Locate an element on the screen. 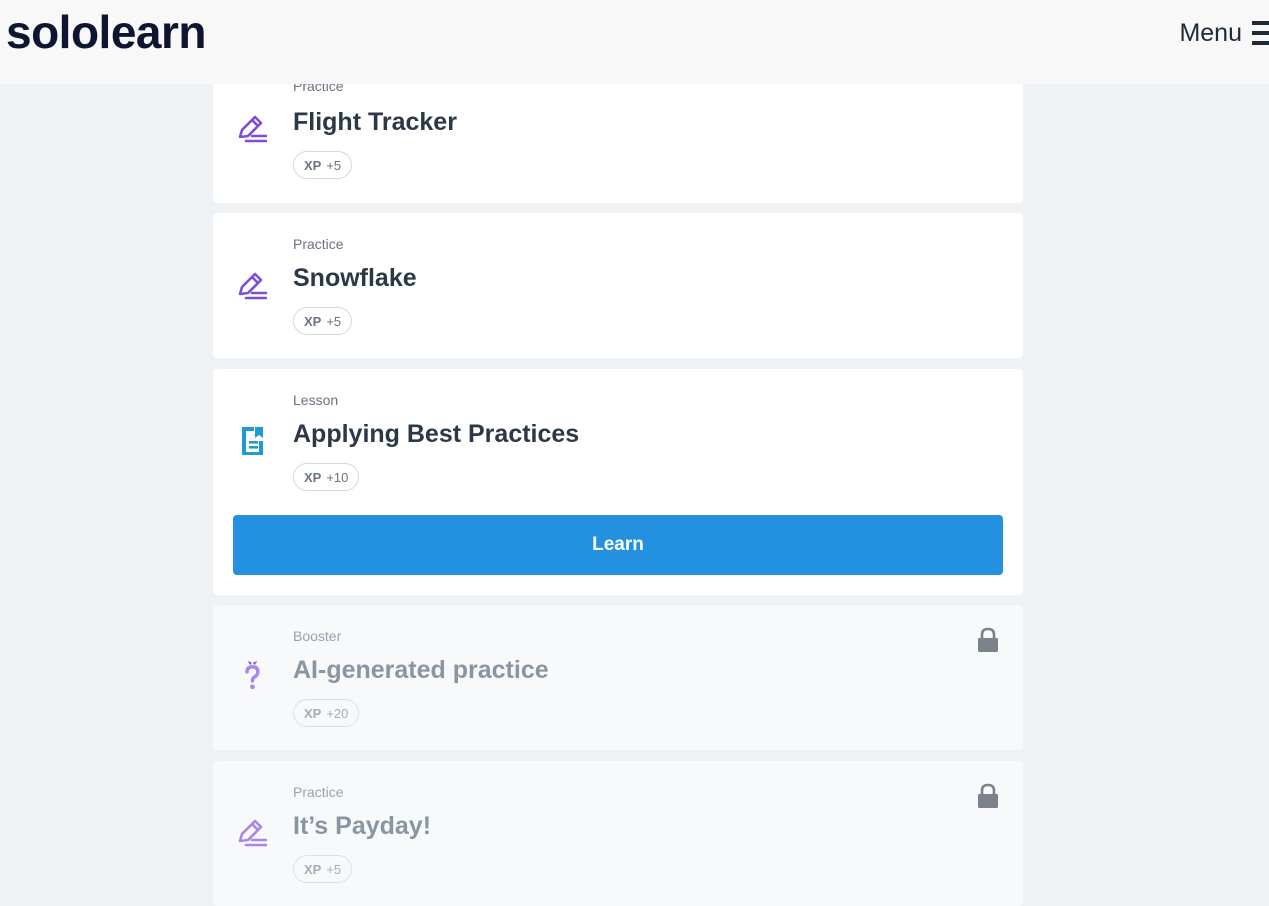  menu-label: Menu is located at coordinates (1210, 33).